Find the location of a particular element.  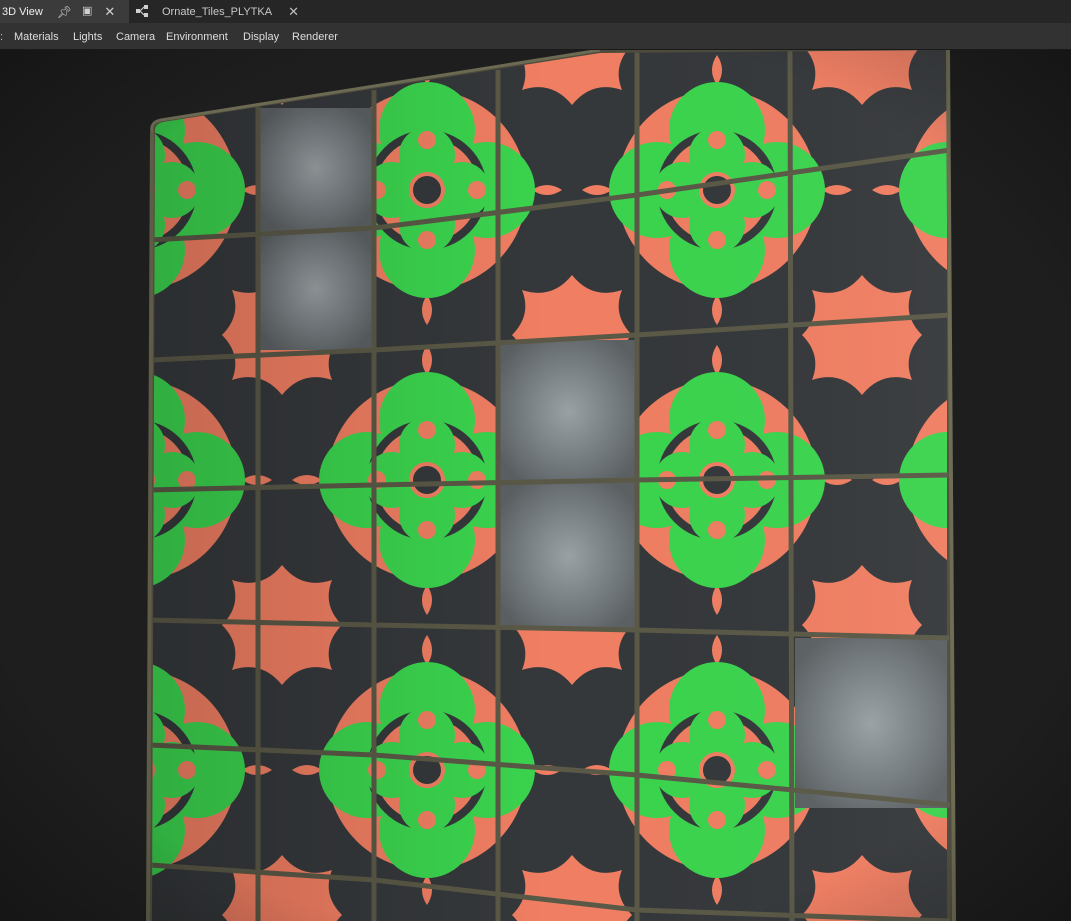

tab-ornate-tiles-graph: Ornate_Tiles_PLYTKA ✕ is located at coordinates (219, 11).